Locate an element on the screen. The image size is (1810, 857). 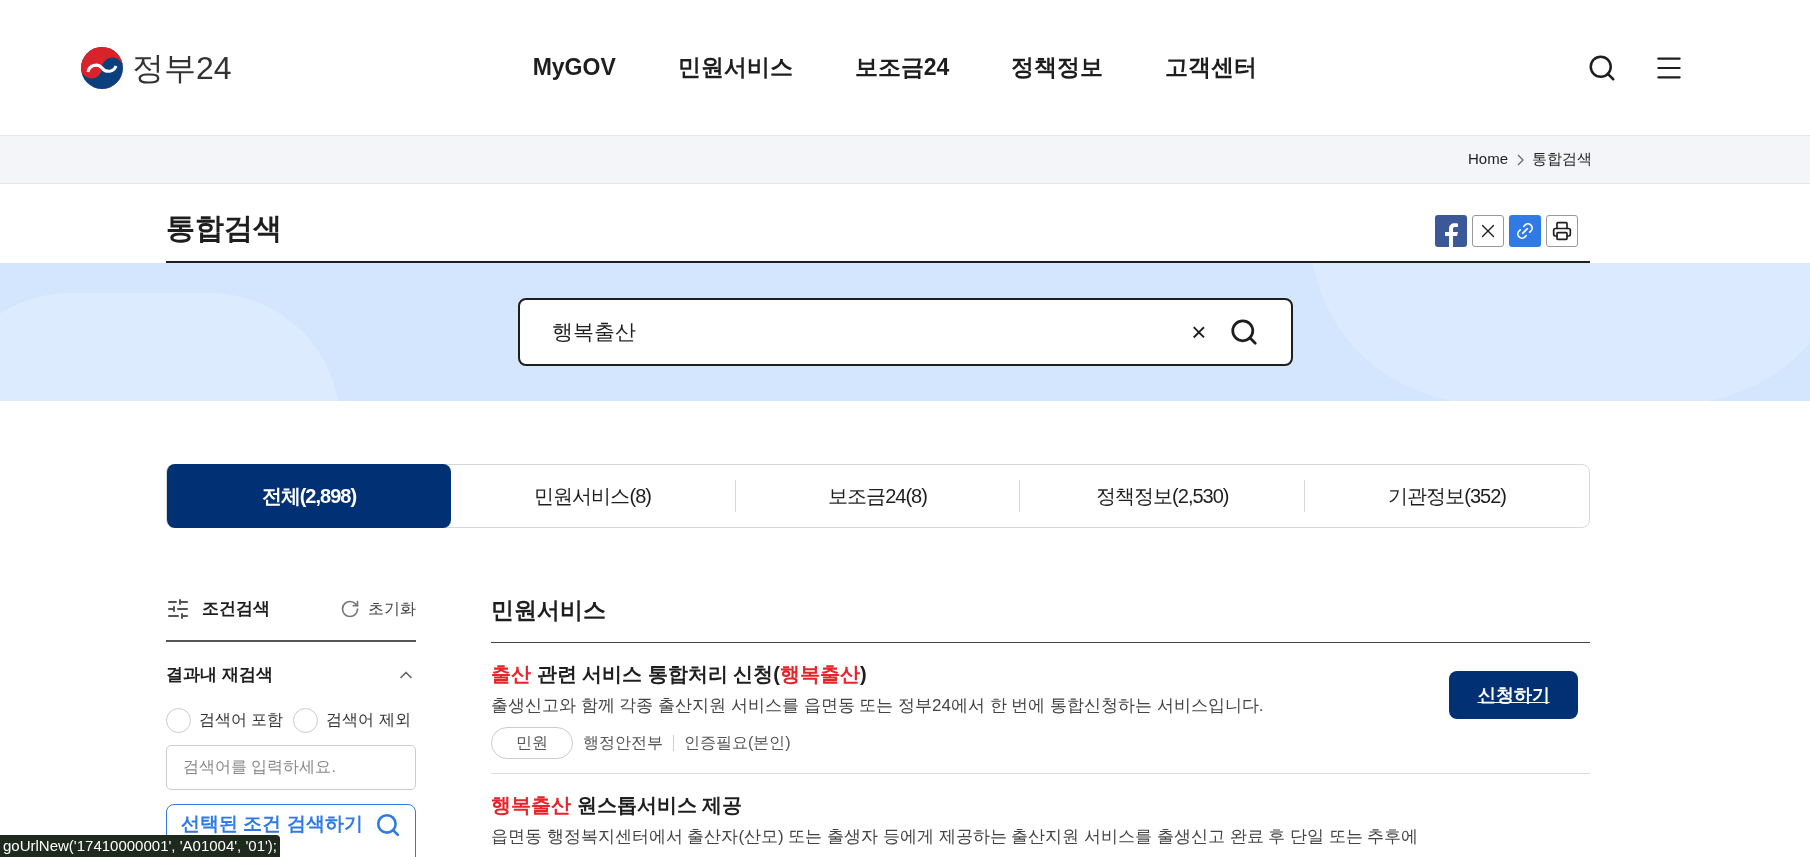
filter-tab: 전체(2,898) is located at coordinates (309, 496).